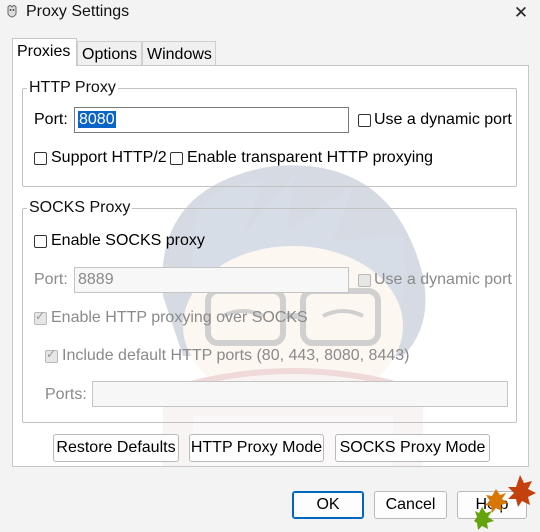 This screenshot has width=540, height=532. I want to click on enable-socks-checkbox, so click(40, 241).